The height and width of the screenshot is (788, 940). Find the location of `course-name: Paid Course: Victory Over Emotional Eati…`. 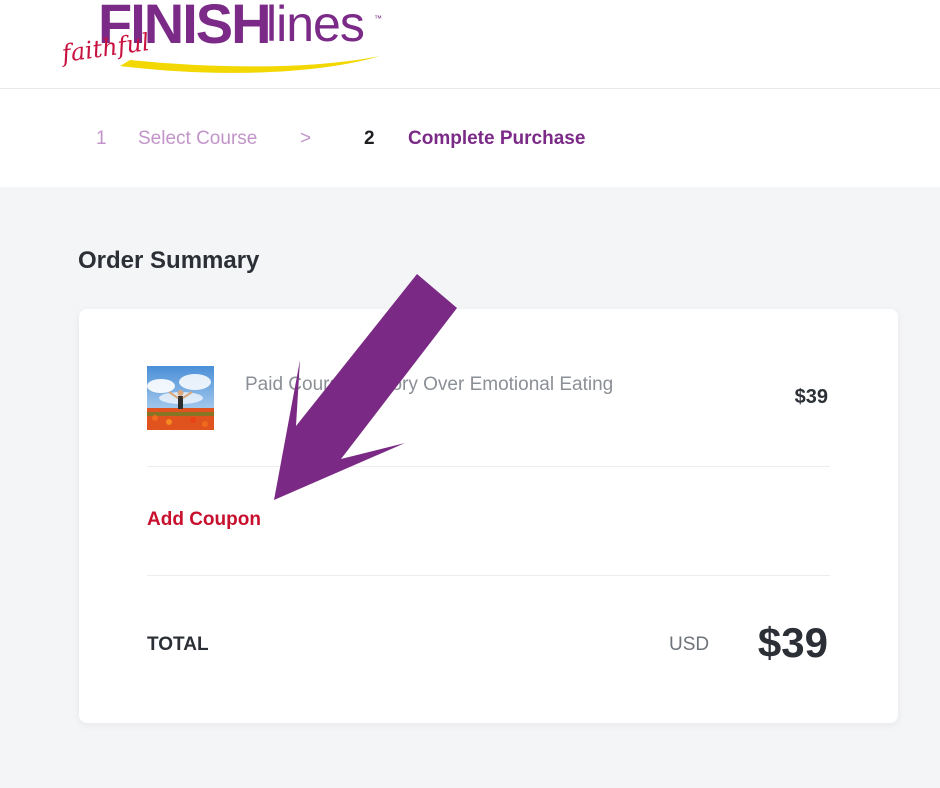

course-name: Paid Course: Victory Over Emotional Eati… is located at coordinates (429, 384).